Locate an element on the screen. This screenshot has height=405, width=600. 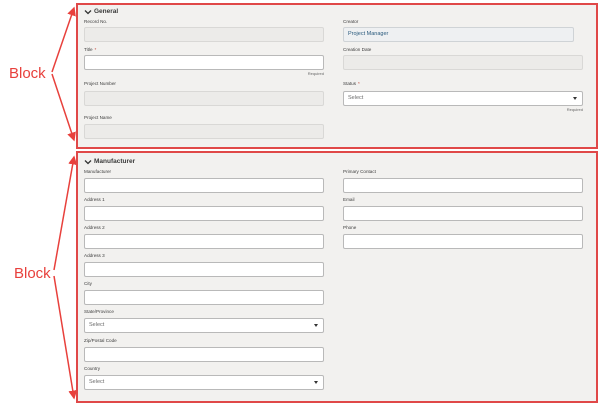
project-name-label: Project Name is located at coordinates (98, 117).